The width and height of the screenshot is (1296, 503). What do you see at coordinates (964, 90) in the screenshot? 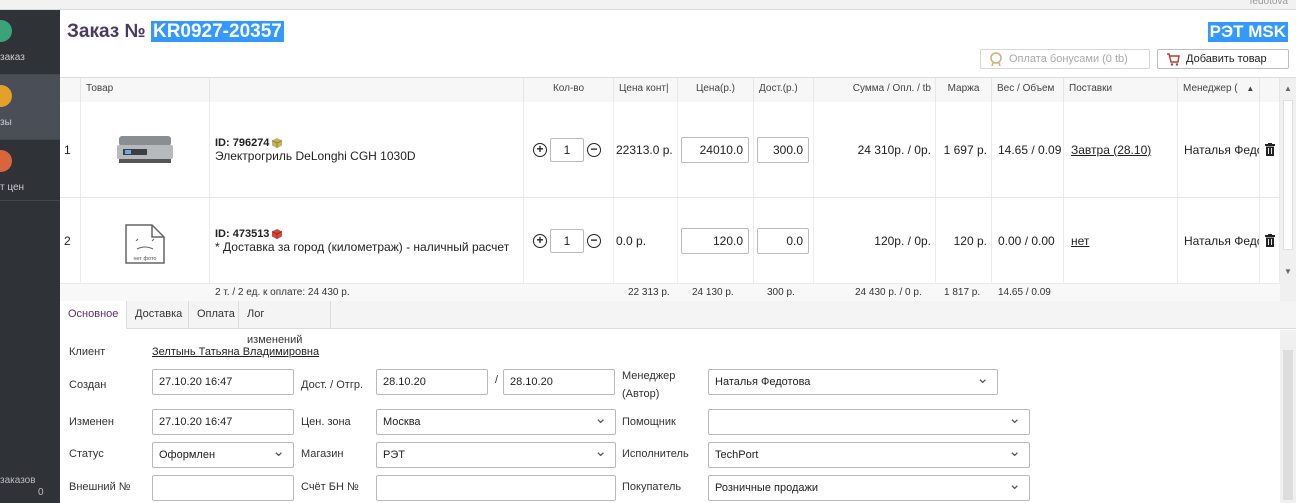
I see `col-margin: Маржа` at bounding box center [964, 90].